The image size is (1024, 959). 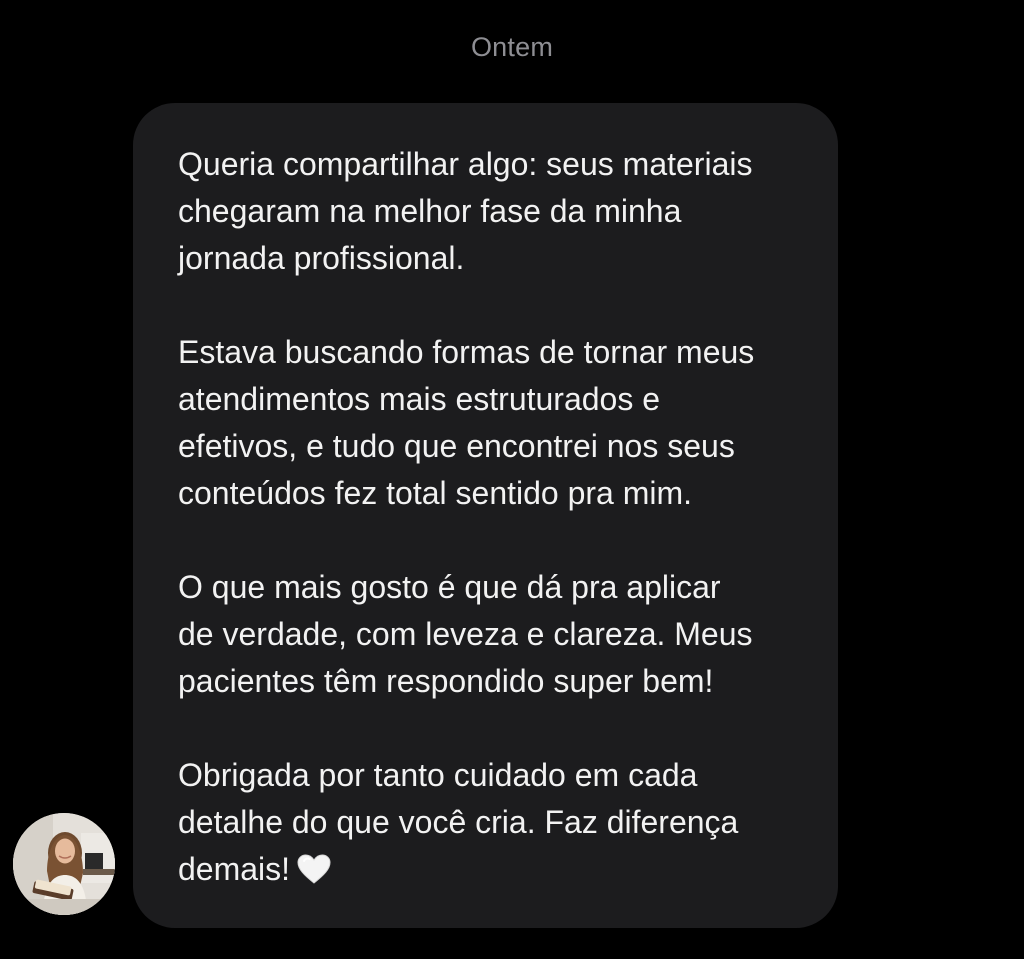 What do you see at coordinates (314, 867) in the screenshot?
I see `white-heart-icon` at bounding box center [314, 867].